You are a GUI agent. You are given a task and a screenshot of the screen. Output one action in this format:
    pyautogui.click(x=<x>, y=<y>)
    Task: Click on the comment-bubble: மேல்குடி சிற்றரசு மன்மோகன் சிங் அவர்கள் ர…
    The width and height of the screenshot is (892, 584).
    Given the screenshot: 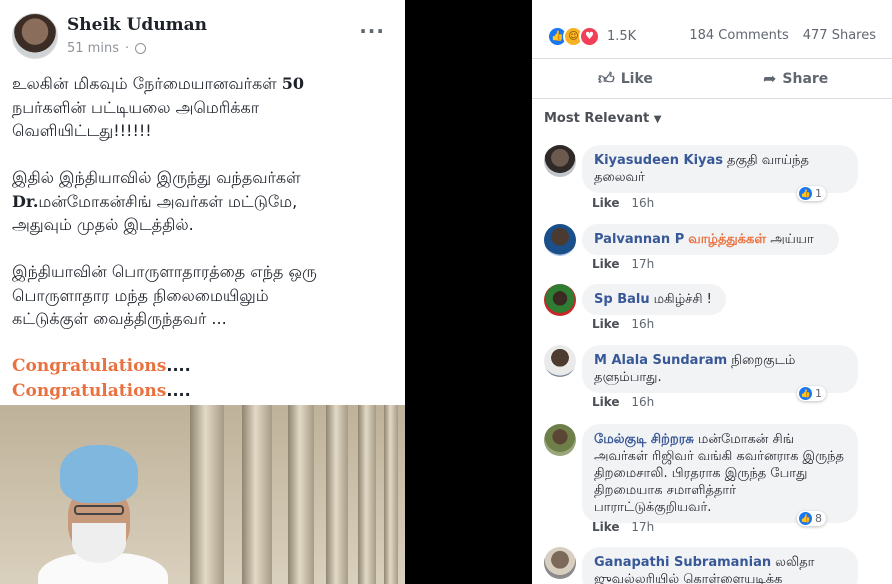 What is the action you would take?
    pyautogui.click(x=720, y=473)
    